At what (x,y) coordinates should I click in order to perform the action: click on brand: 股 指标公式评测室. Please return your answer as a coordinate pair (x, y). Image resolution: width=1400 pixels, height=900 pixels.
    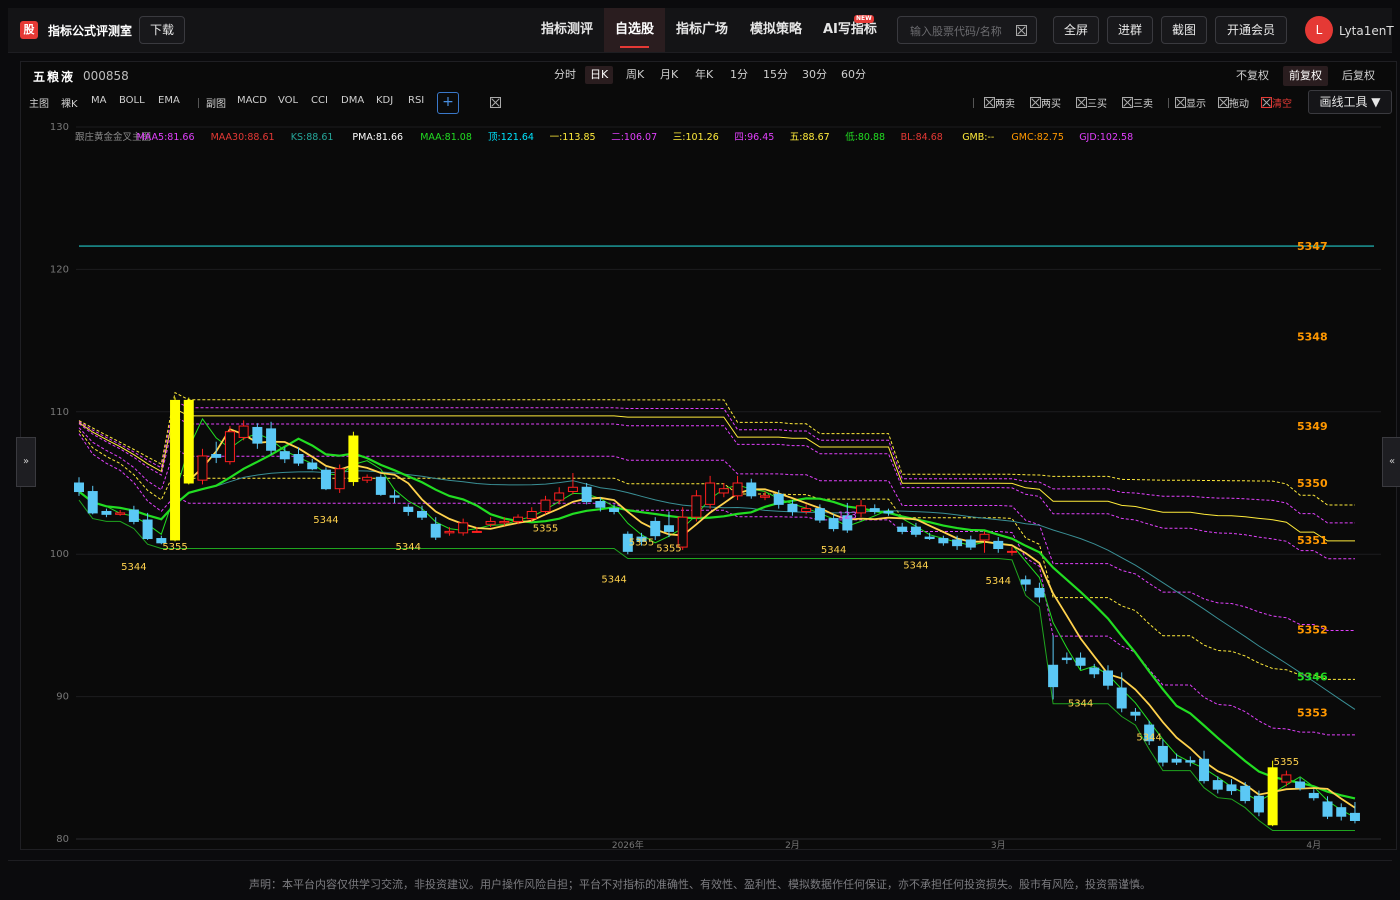
    Looking at the image, I should click on (76, 30).